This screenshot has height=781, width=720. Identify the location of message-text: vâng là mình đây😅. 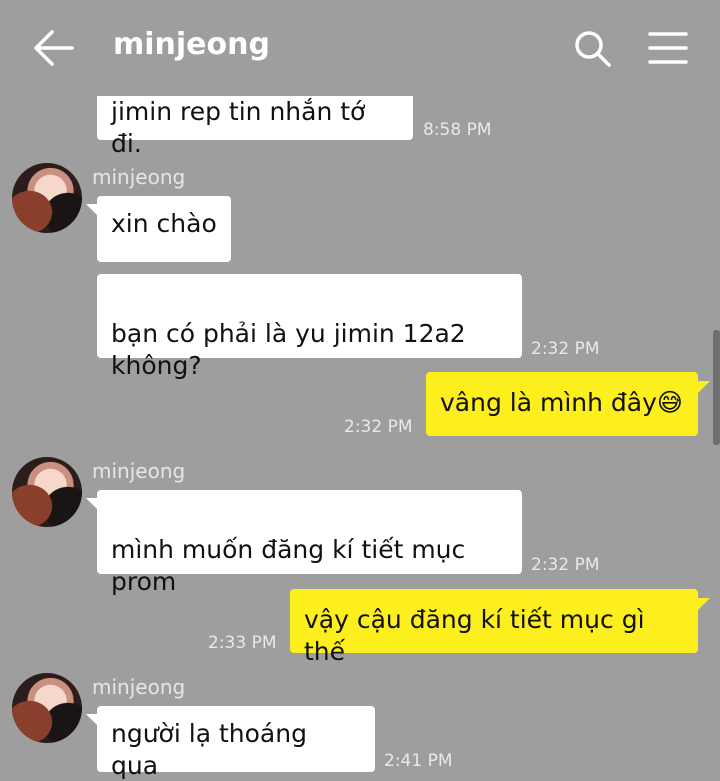
(561, 402).